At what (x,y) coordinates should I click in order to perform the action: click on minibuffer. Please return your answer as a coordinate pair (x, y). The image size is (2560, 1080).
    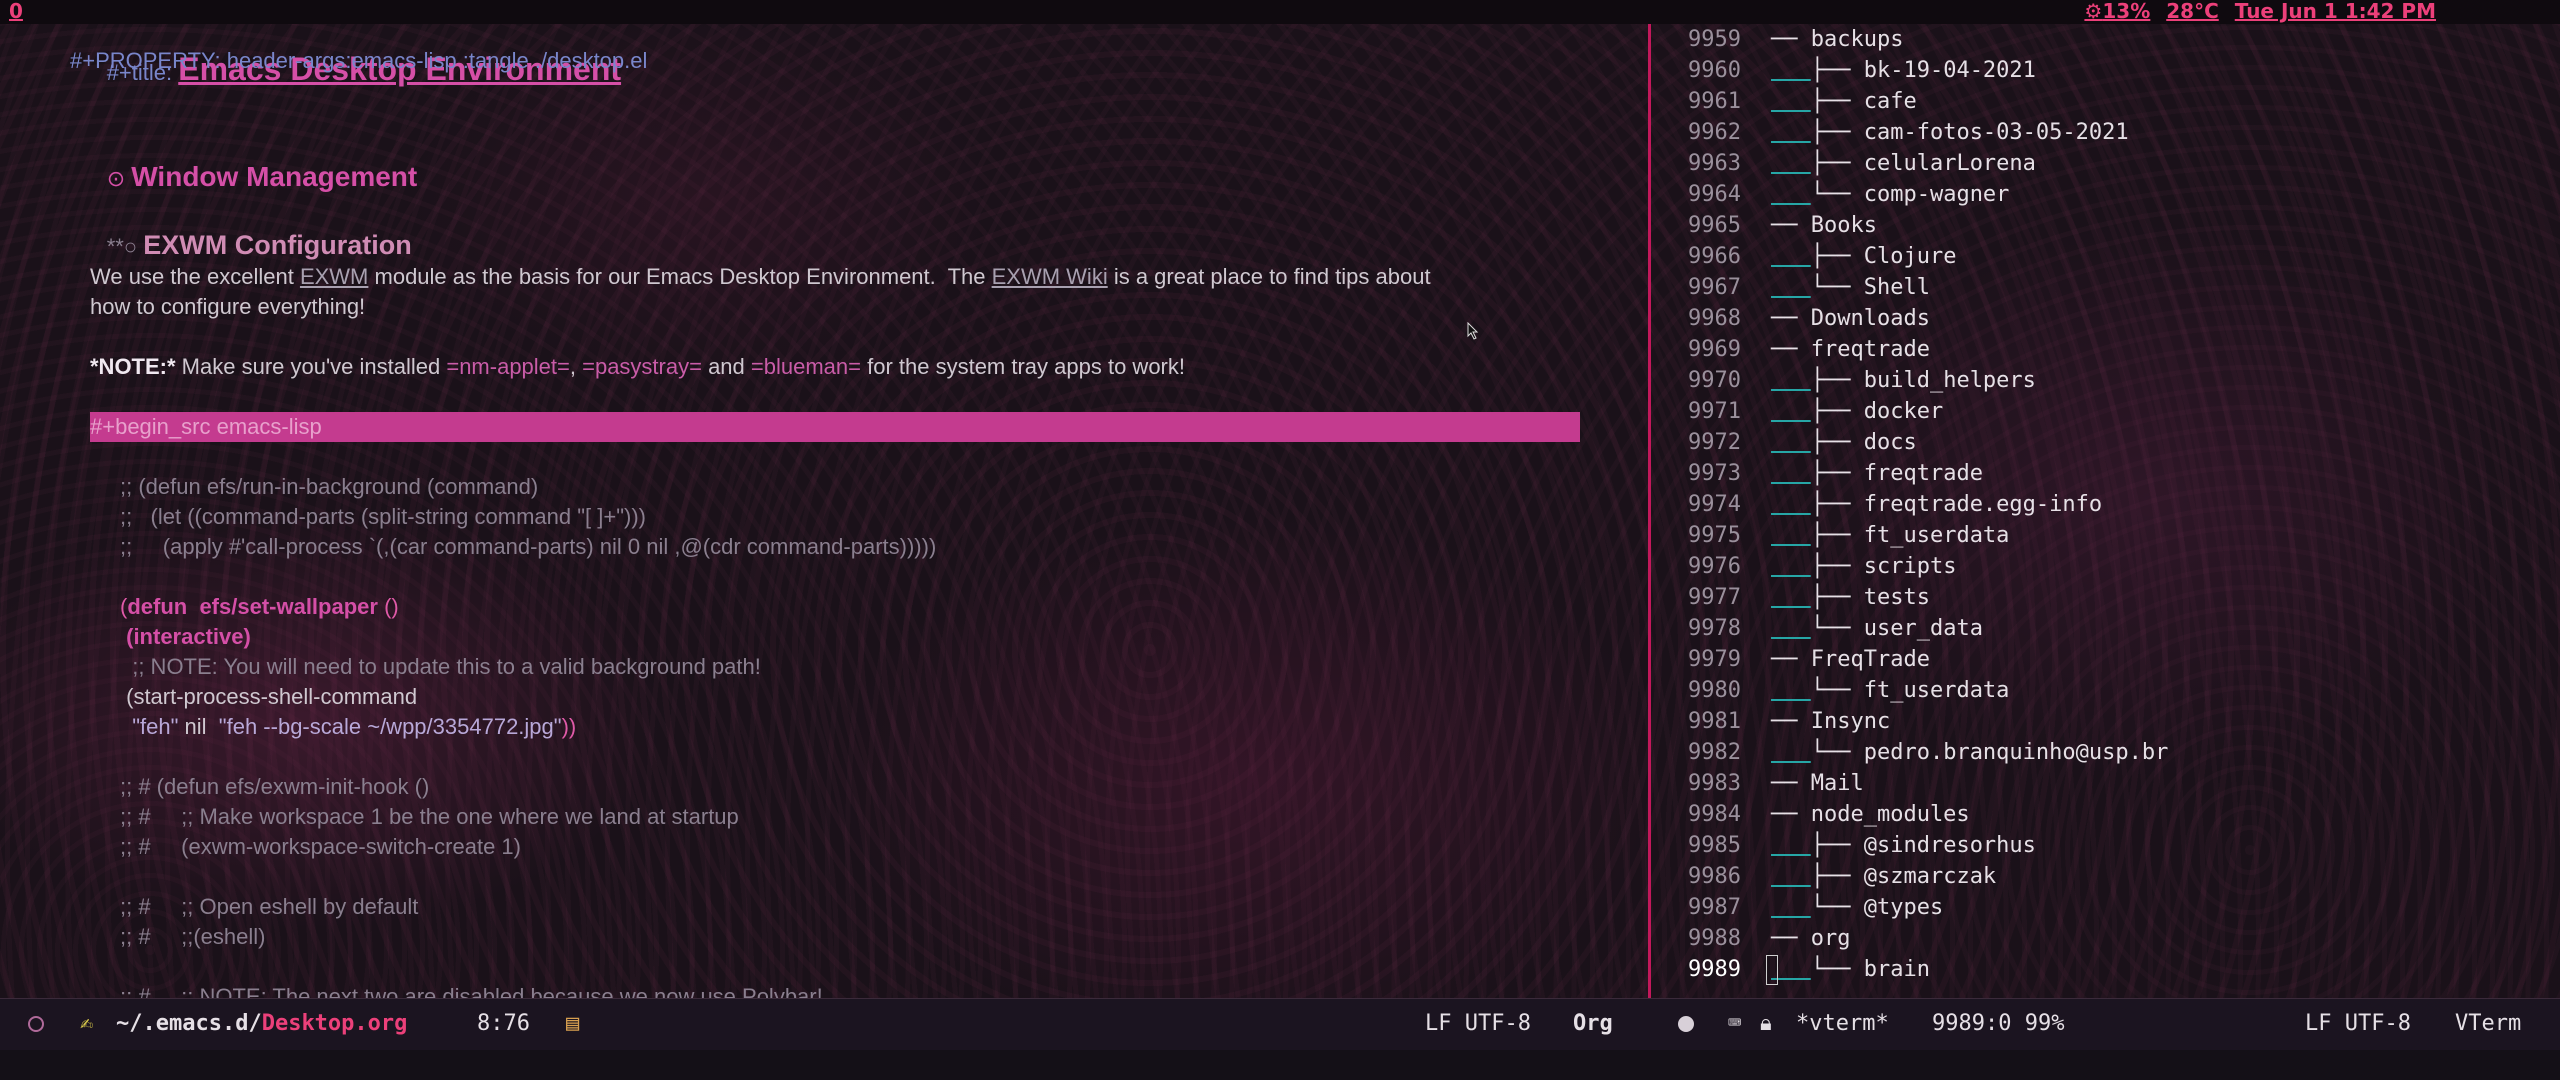
    Looking at the image, I should click on (1280, 1065).